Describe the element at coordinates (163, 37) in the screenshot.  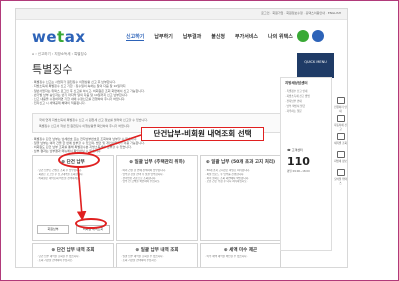
I see `nav-item-pay: 납부하기` at that location.